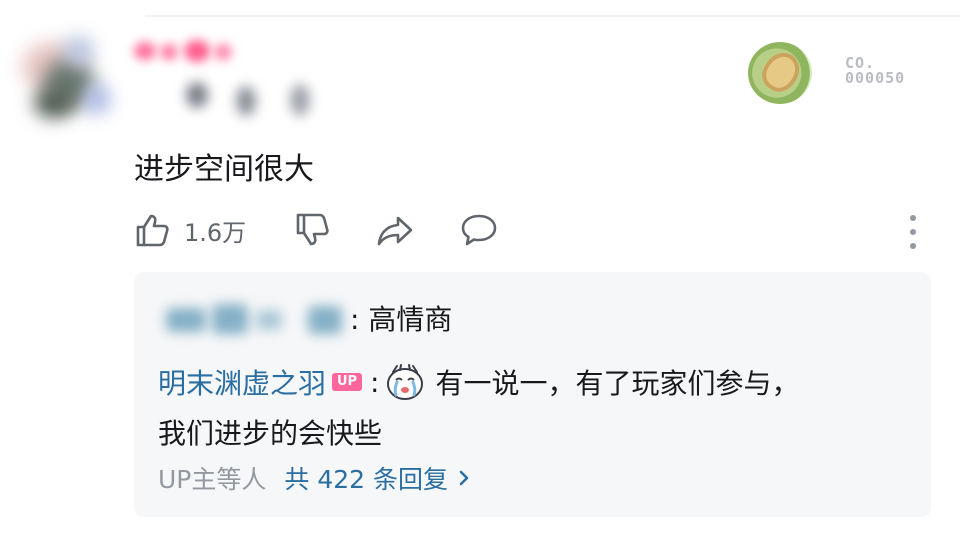 The image size is (960, 539). Describe the element at coordinates (253, 318) in the screenshot. I see `reply-1-author-blurred` at that location.